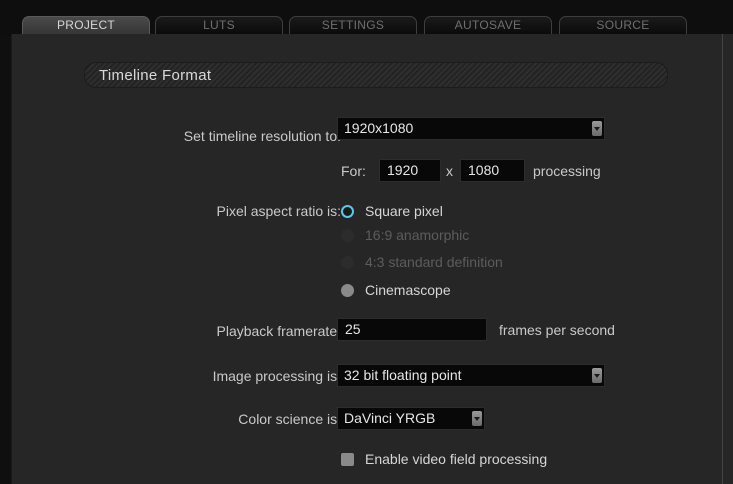  What do you see at coordinates (347, 211) in the screenshot?
I see `radio-selected-icon` at bounding box center [347, 211].